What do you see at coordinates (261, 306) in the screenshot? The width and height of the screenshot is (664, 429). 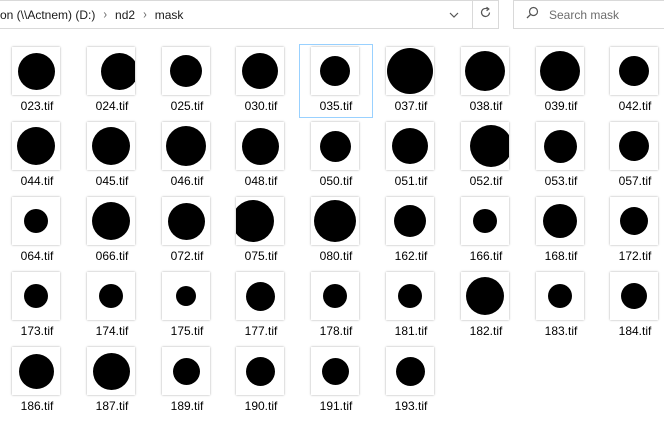 I see `file-item: 177.tif` at bounding box center [261, 306].